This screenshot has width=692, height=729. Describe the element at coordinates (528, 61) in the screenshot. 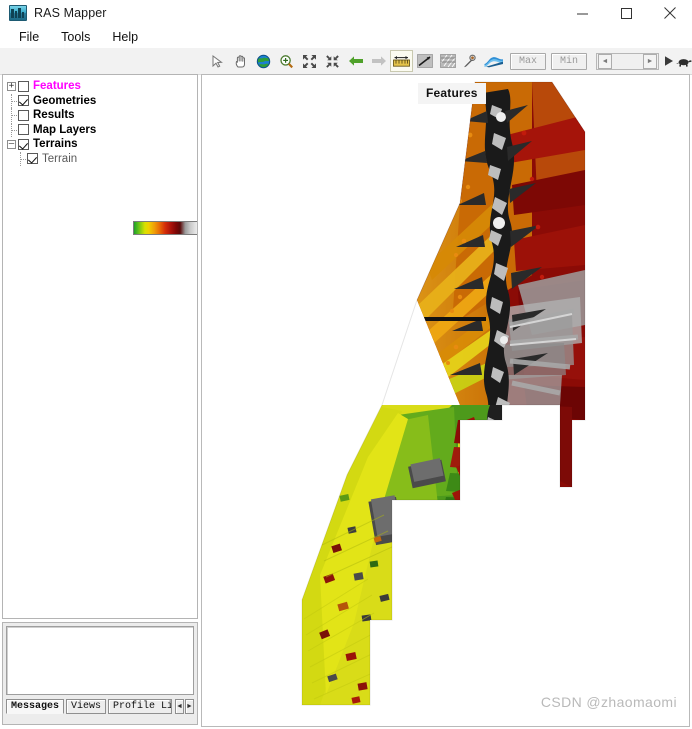

I see `max-button: Max` at that location.